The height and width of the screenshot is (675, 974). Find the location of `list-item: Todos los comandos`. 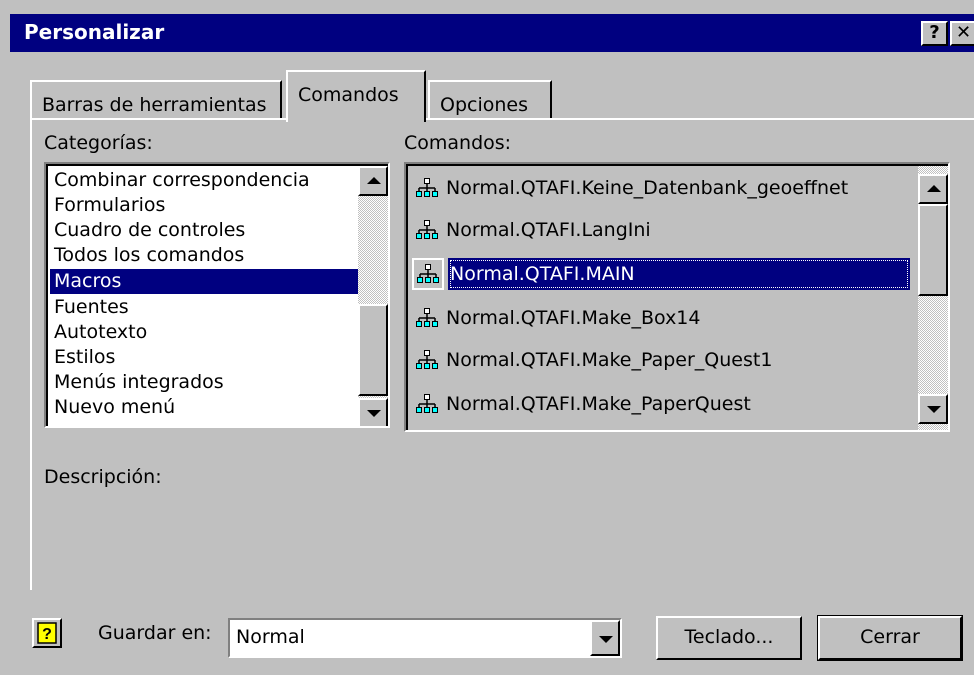

list-item: Todos los comandos is located at coordinates (147, 255).